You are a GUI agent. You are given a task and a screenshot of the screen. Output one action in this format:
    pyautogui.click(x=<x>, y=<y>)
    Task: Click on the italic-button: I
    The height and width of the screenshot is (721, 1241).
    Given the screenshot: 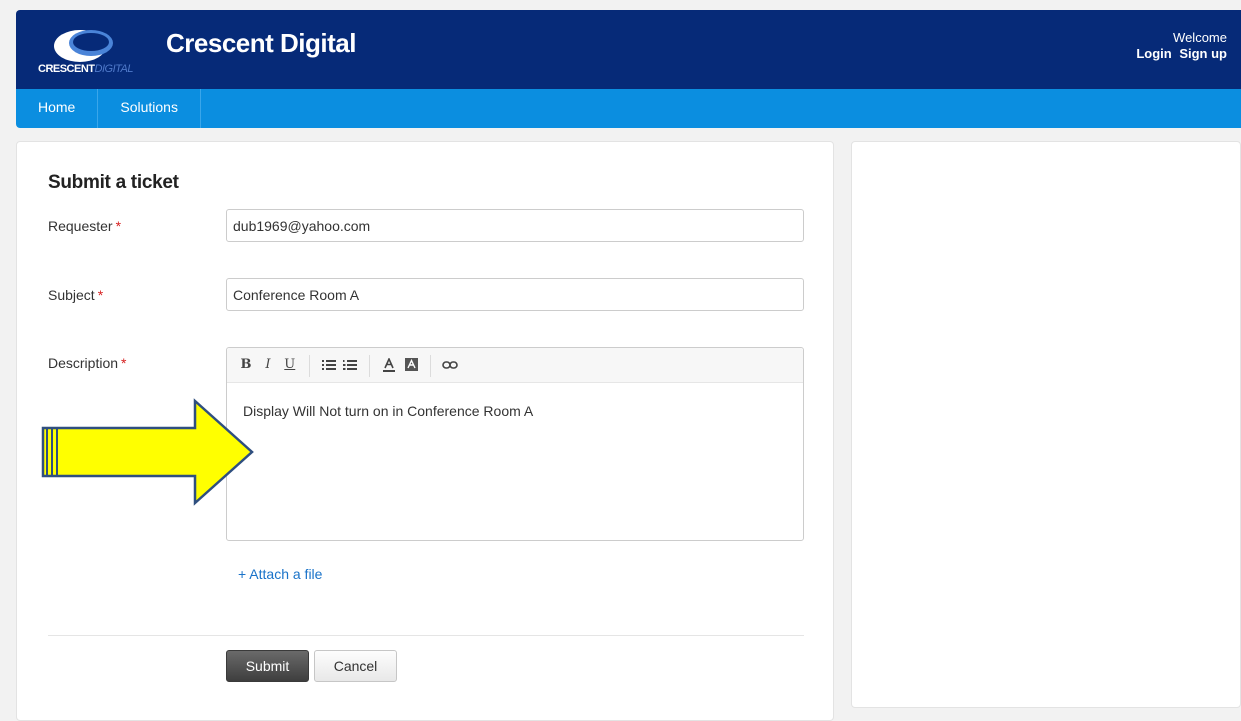 What is the action you would take?
    pyautogui.click(x=268, y=365)
    